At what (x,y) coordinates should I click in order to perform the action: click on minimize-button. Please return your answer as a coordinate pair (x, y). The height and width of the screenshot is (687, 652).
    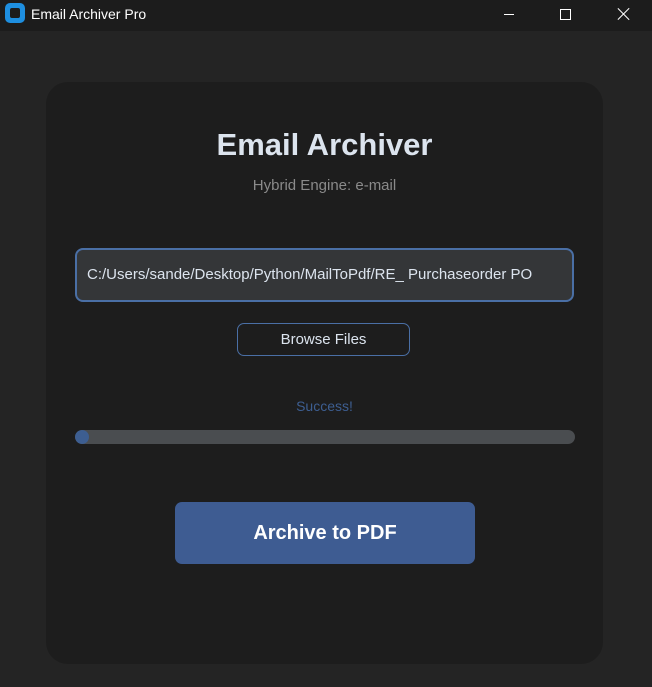
    Looking at the image, I should click on (509, 14).